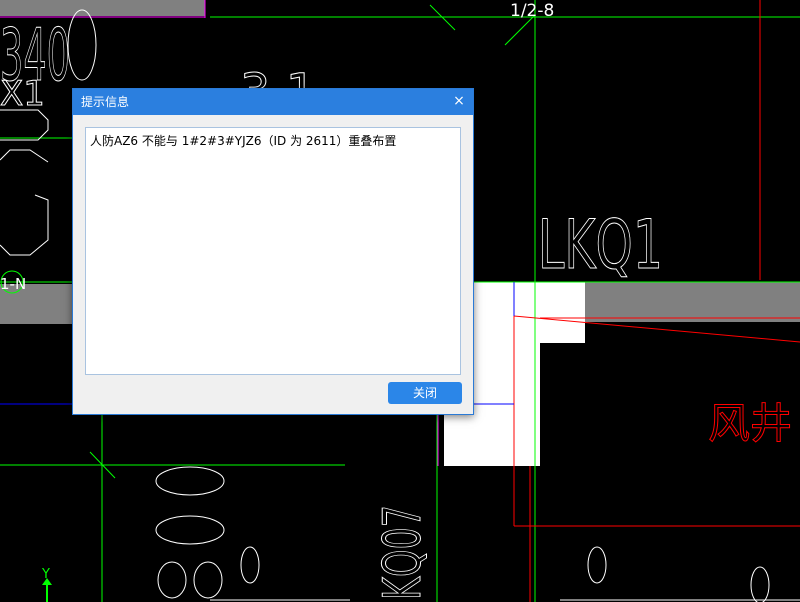 Image resolution: width=800 pixels, height=602 pixels. Describe the element at coordinates (425, 393) in the screenshot. I see `close-button: 关闭` at that location.